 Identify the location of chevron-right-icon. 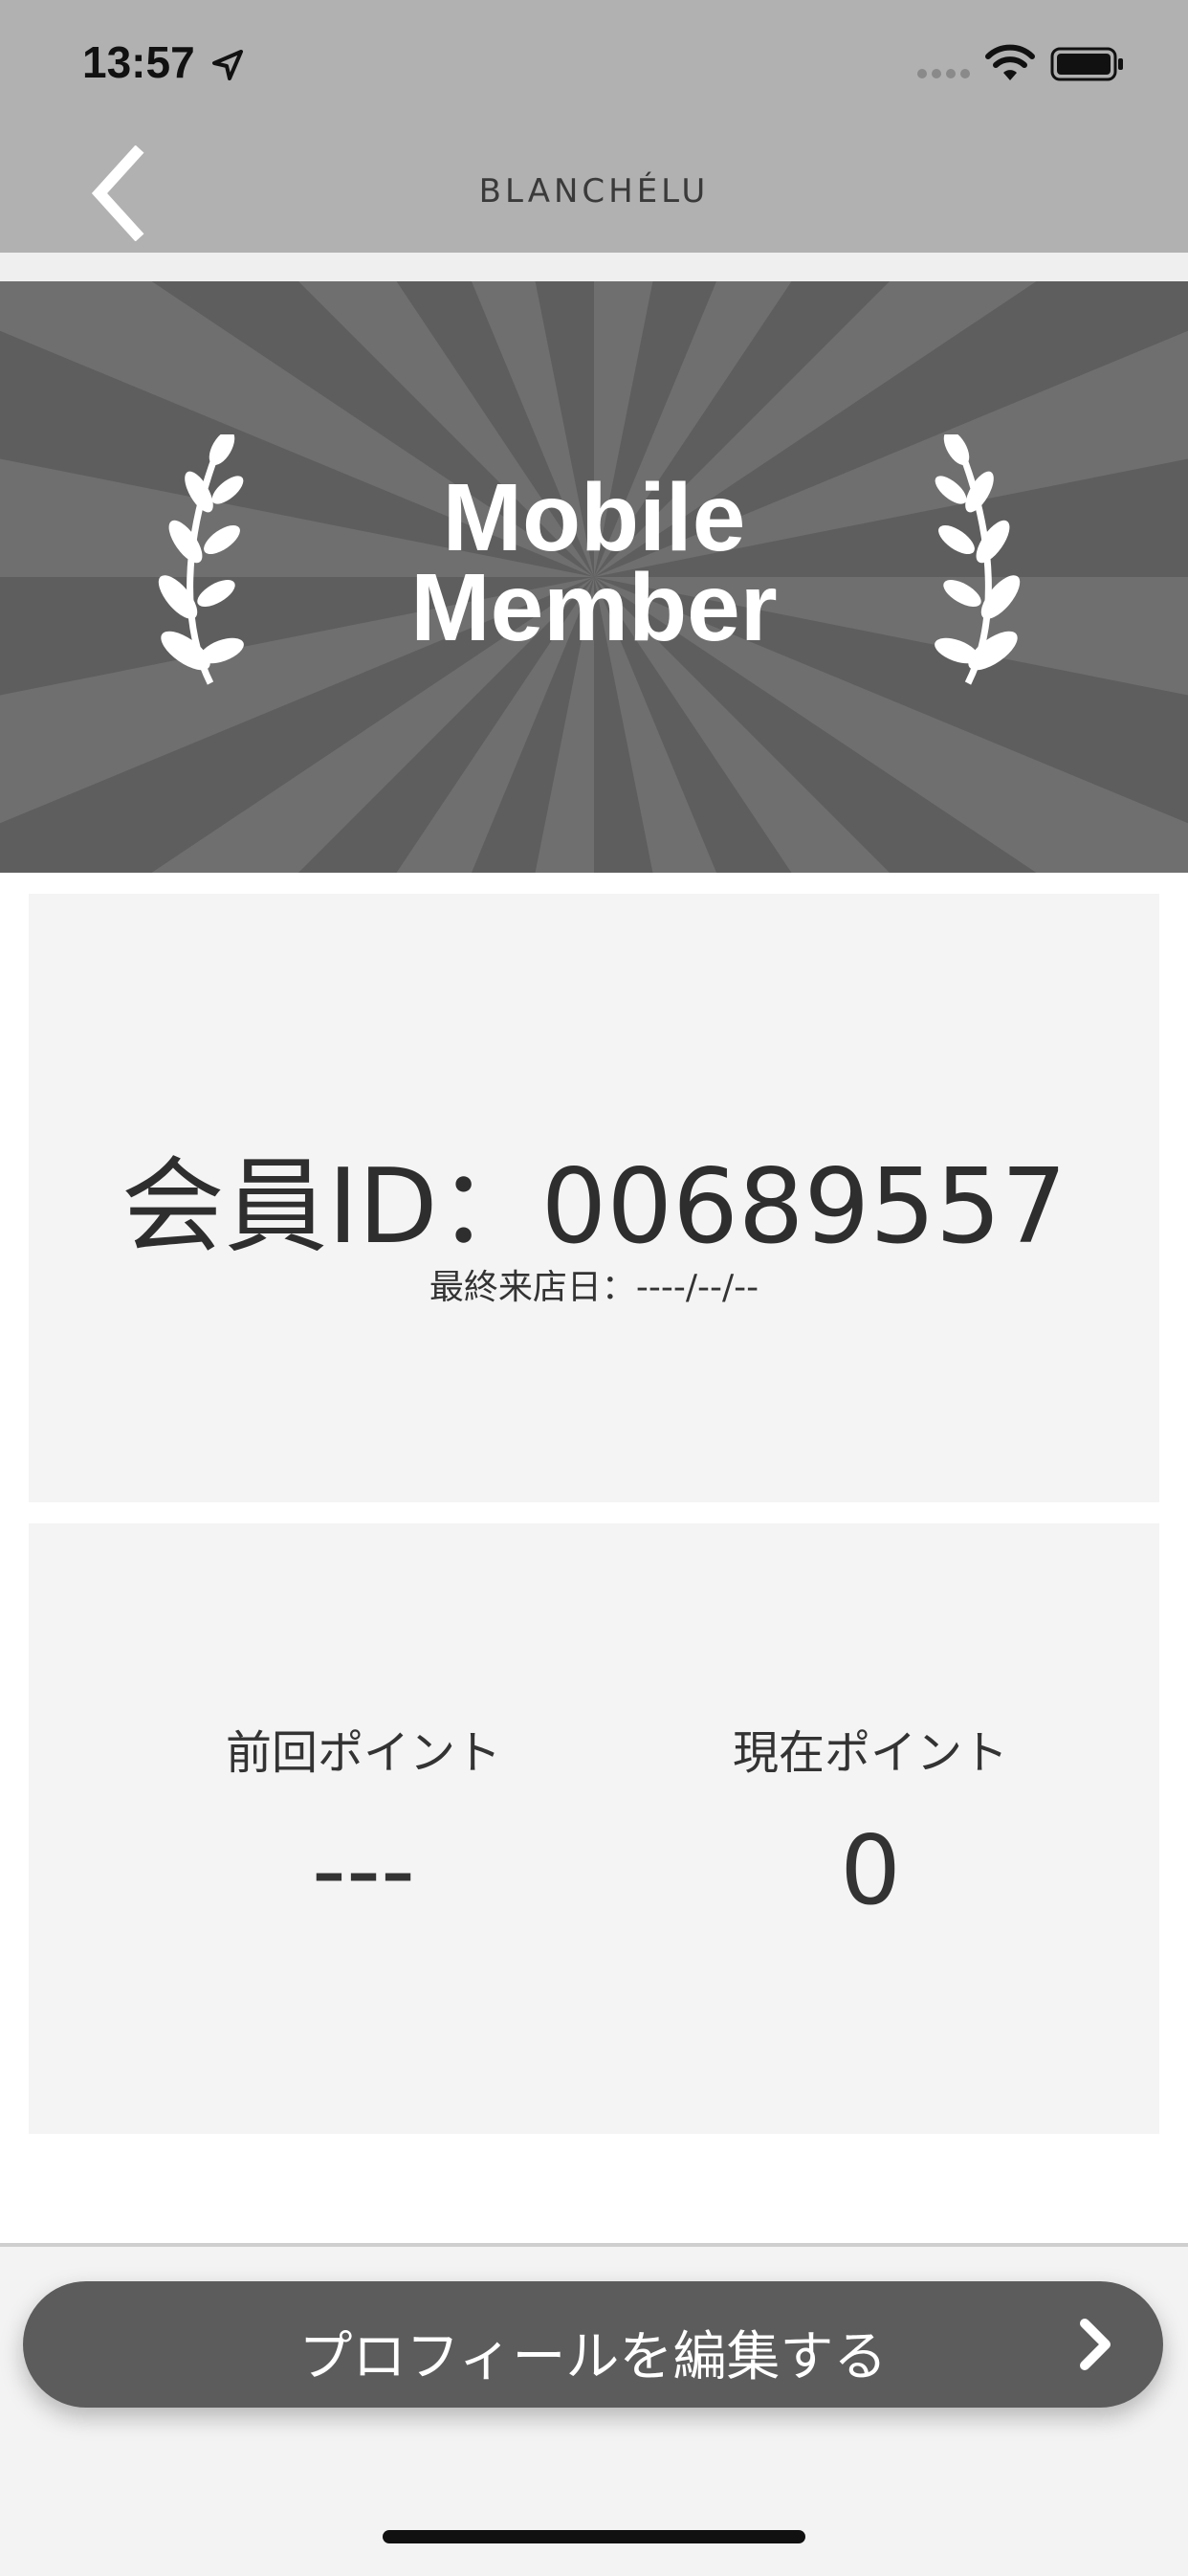
(1095, 2344).